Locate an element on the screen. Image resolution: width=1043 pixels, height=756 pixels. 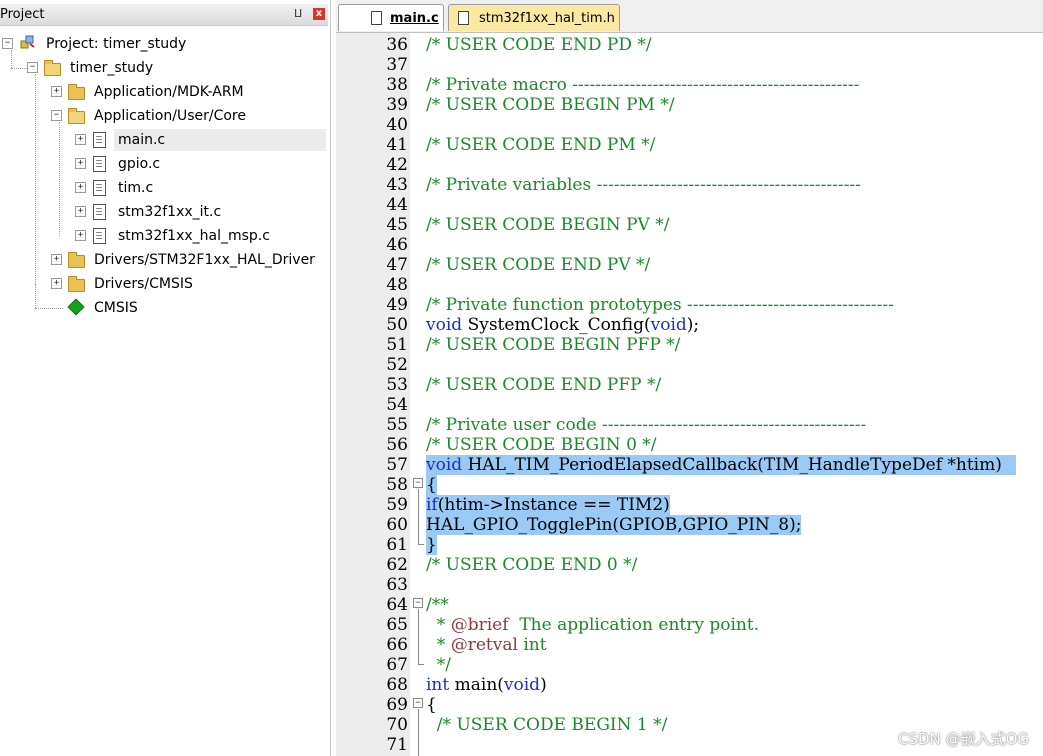
line-number: 66 is located at coordinates (397, 645).